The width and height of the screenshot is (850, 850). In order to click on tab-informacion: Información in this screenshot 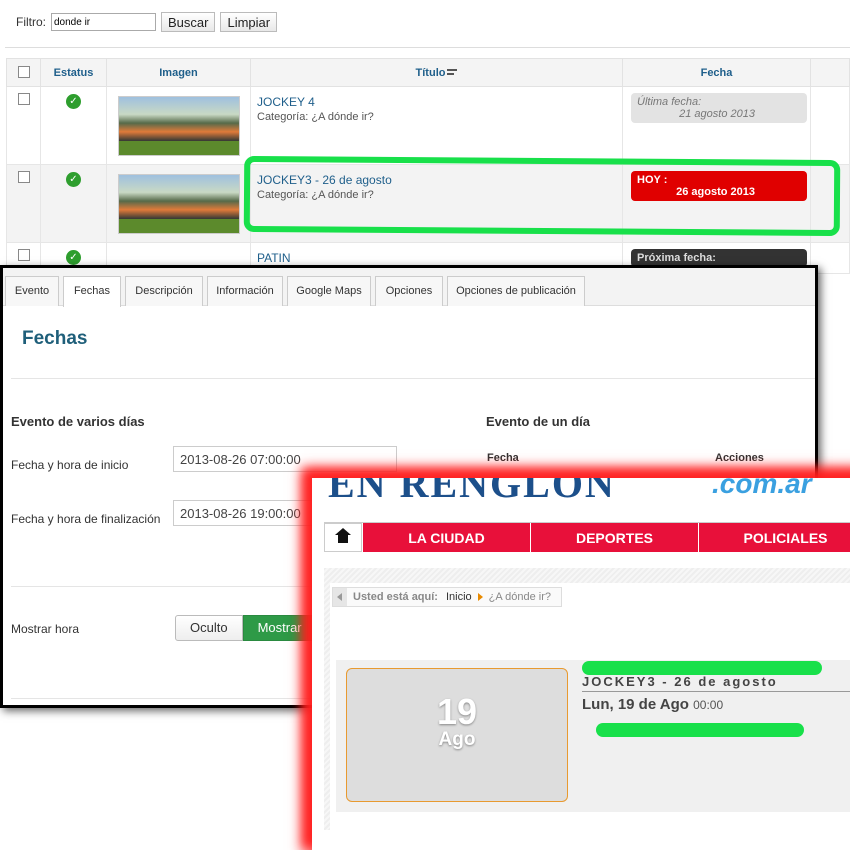, I will do `click(245, 291)`.